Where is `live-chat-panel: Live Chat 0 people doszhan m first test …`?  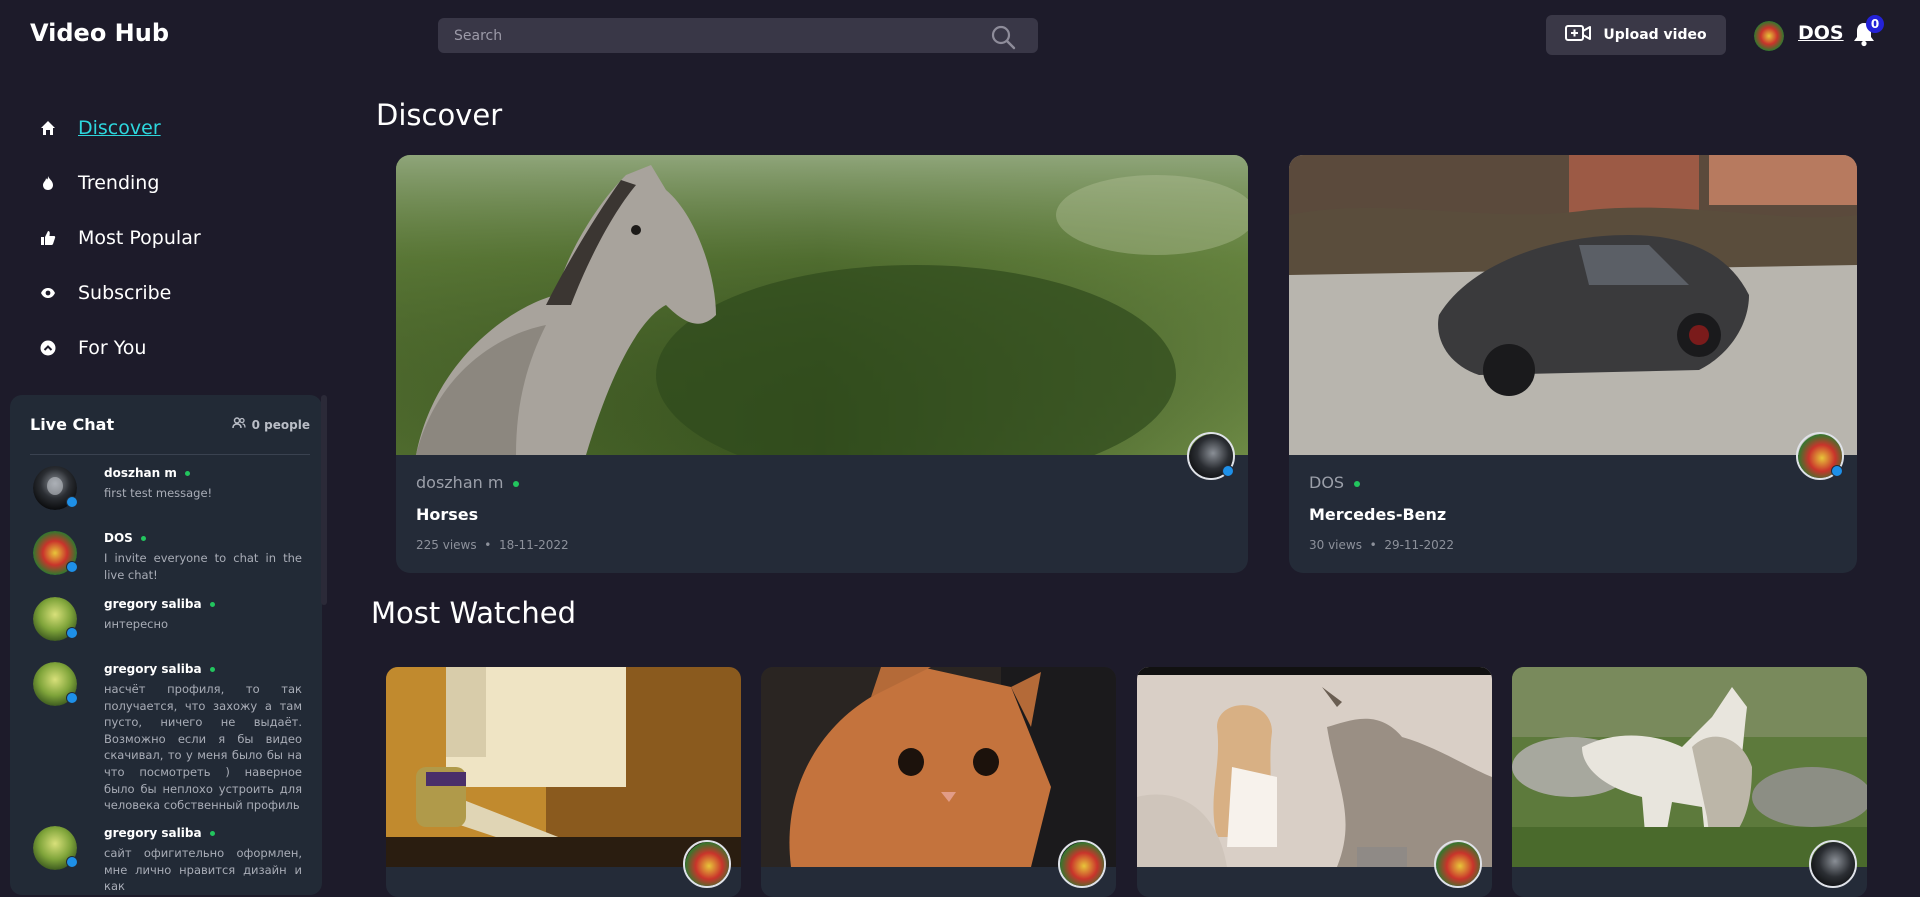
live-chat-panel: Live Chat 0 people doszhan m first test … is located at coordinates (166, 645).